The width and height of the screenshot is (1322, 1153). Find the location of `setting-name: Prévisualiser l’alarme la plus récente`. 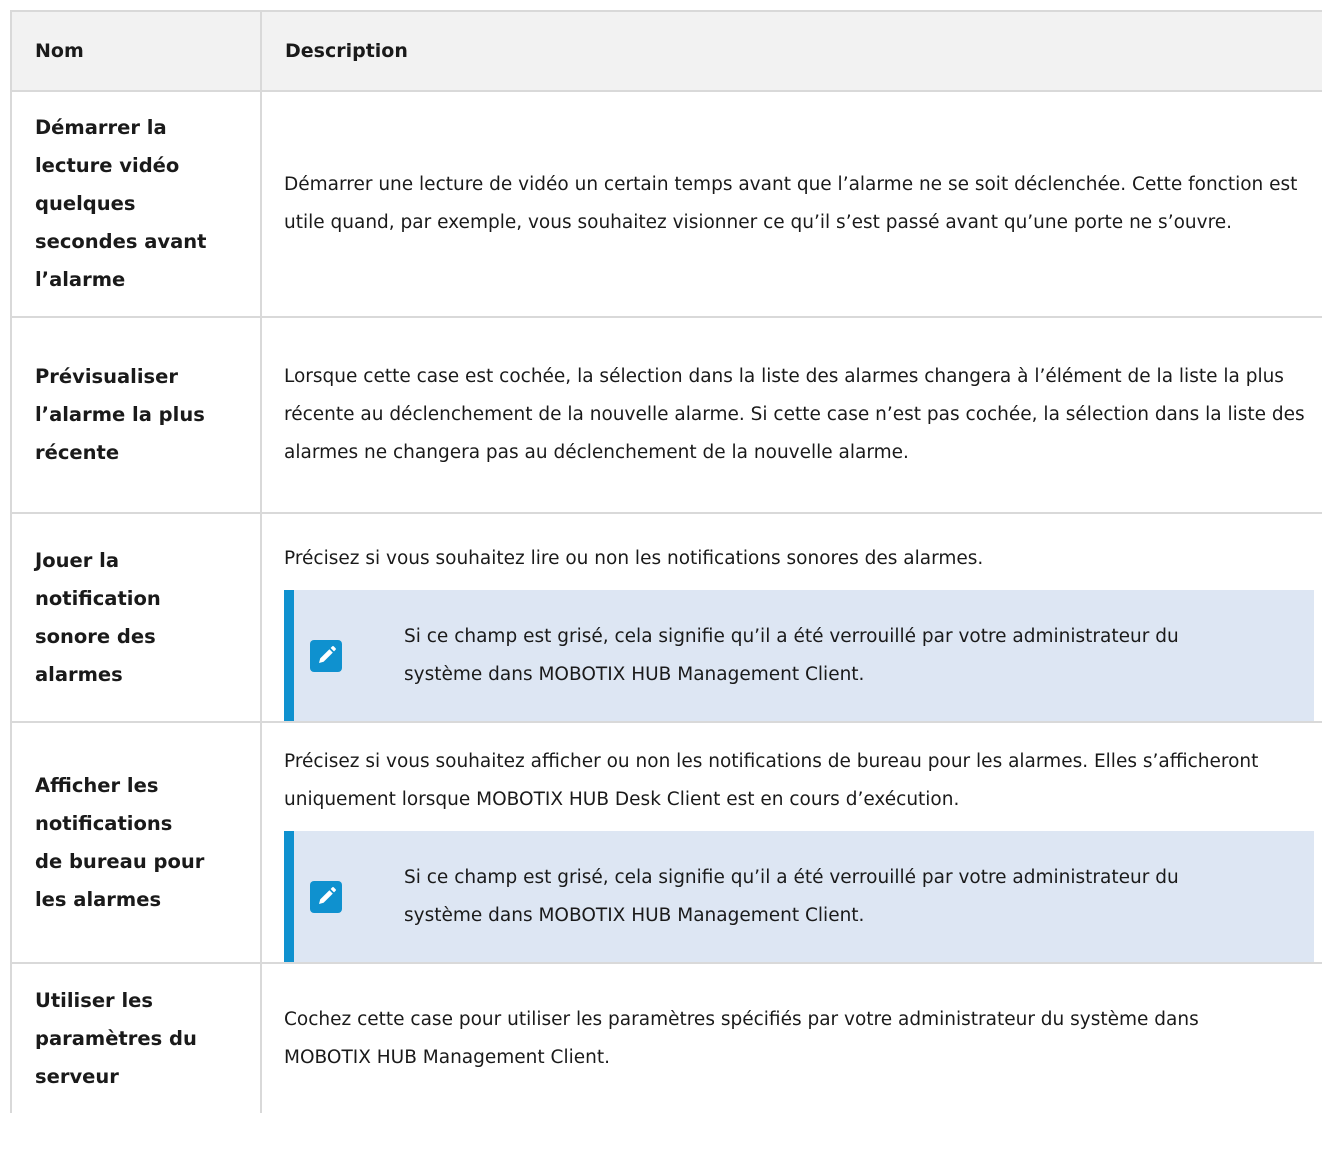

setting-name: Prévisualiser l’alarme la plus récente is located at coordinates (120, 414).